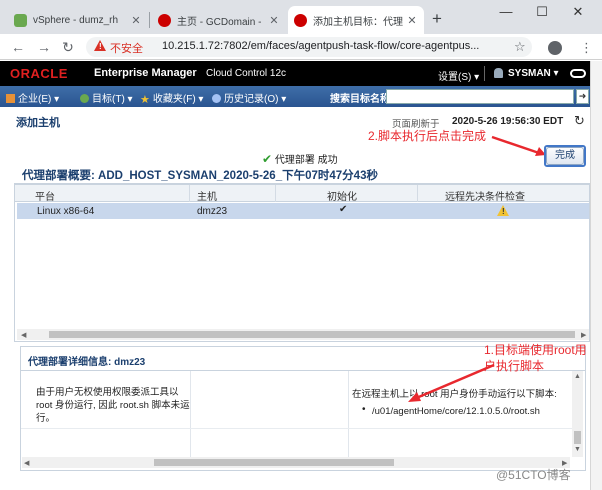 The width and height of the screenshot is (602, 490). I want to click on nav-history-menu: 历史记录(O) ▾, so click(249, 97).